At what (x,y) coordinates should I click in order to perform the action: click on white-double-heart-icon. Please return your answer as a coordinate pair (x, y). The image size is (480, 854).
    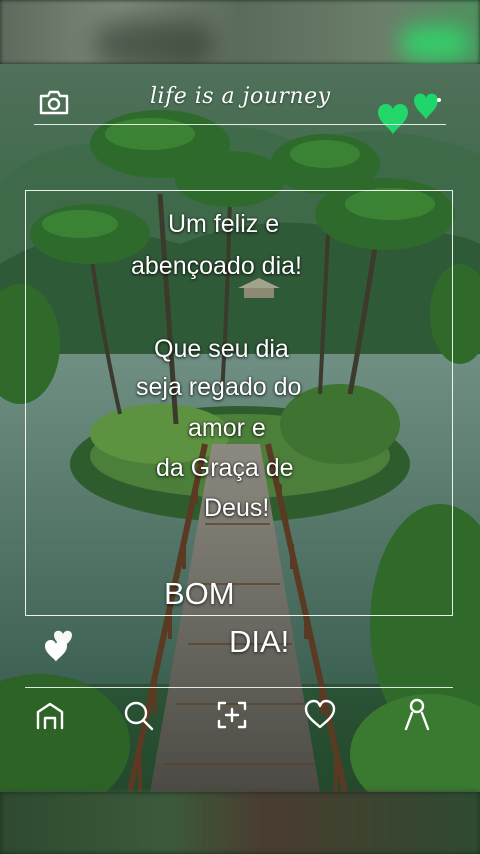
    Looking at the image, I should click on (59, 646).